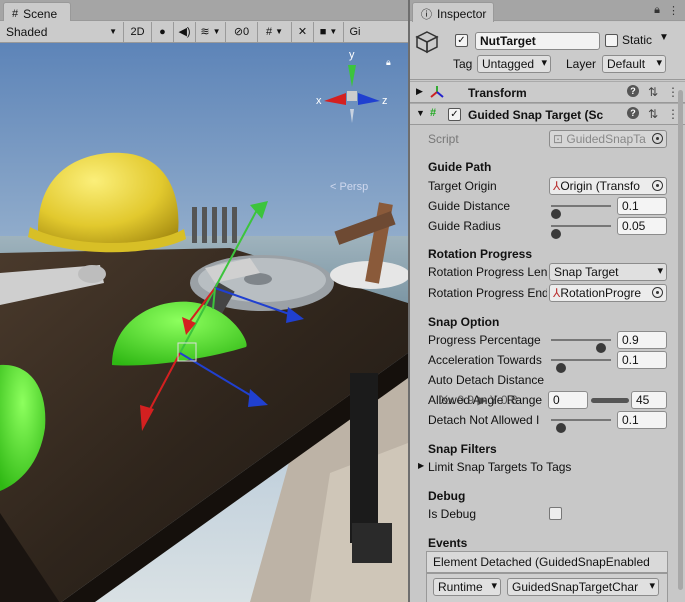 The image size is (685, 602). What do you see at coordinates (642, 420) in the screenshot?
I see `detach-not-allowed-field: 0.1` at bounding box center [642, 420].